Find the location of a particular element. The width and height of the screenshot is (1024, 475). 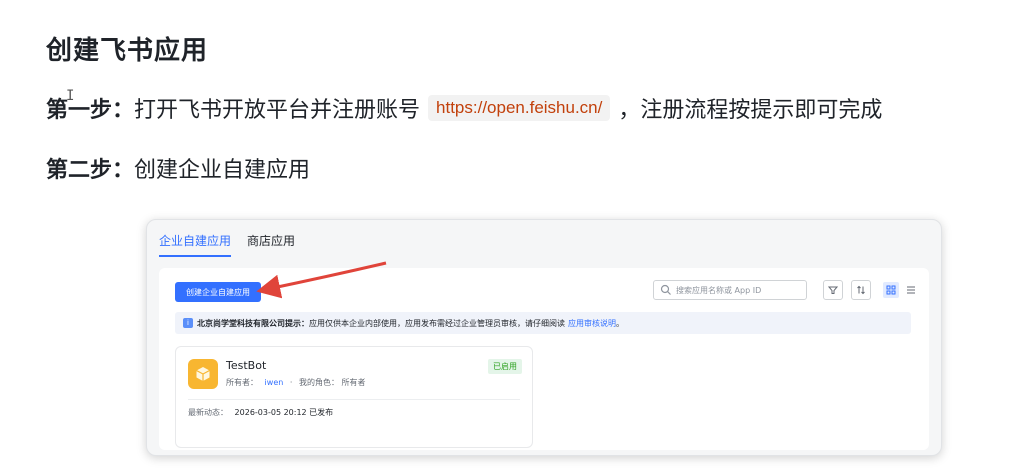

list-view-icon is located at coordinates (911, 290).